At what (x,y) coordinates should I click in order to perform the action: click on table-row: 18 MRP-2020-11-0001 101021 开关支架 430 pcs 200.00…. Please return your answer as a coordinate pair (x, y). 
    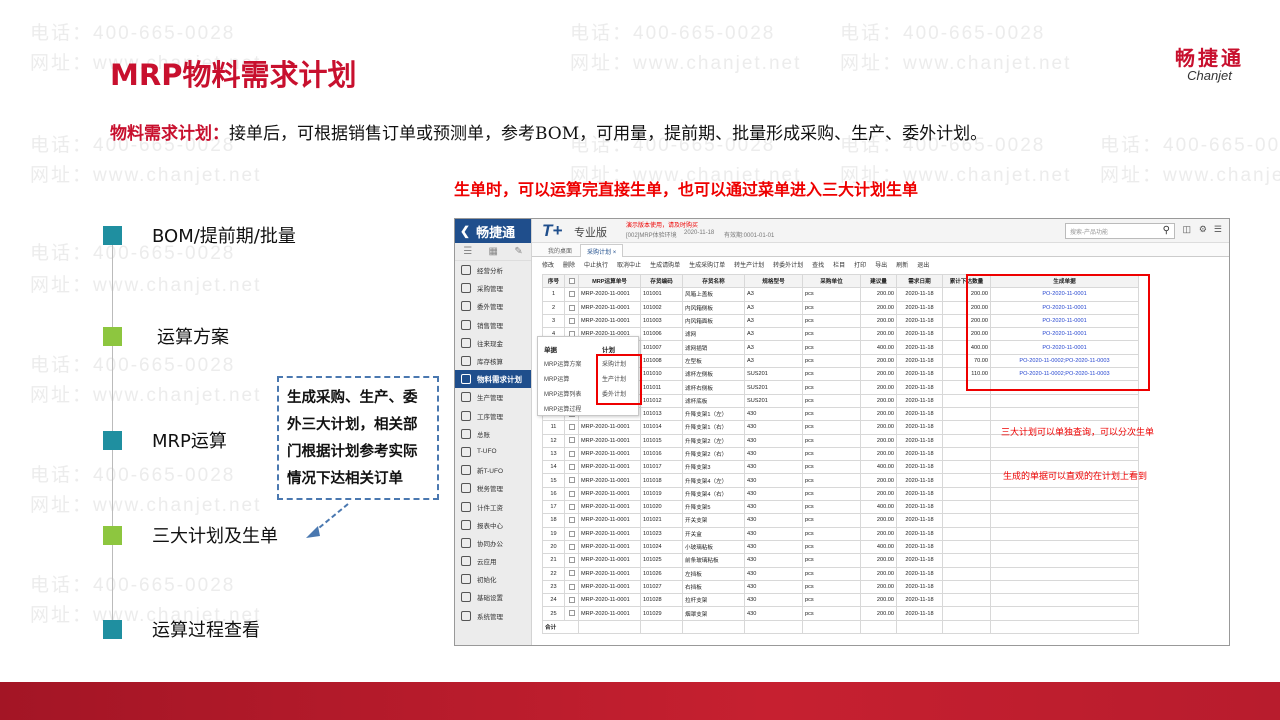
    Looking at the image, I should click on (840, 520).